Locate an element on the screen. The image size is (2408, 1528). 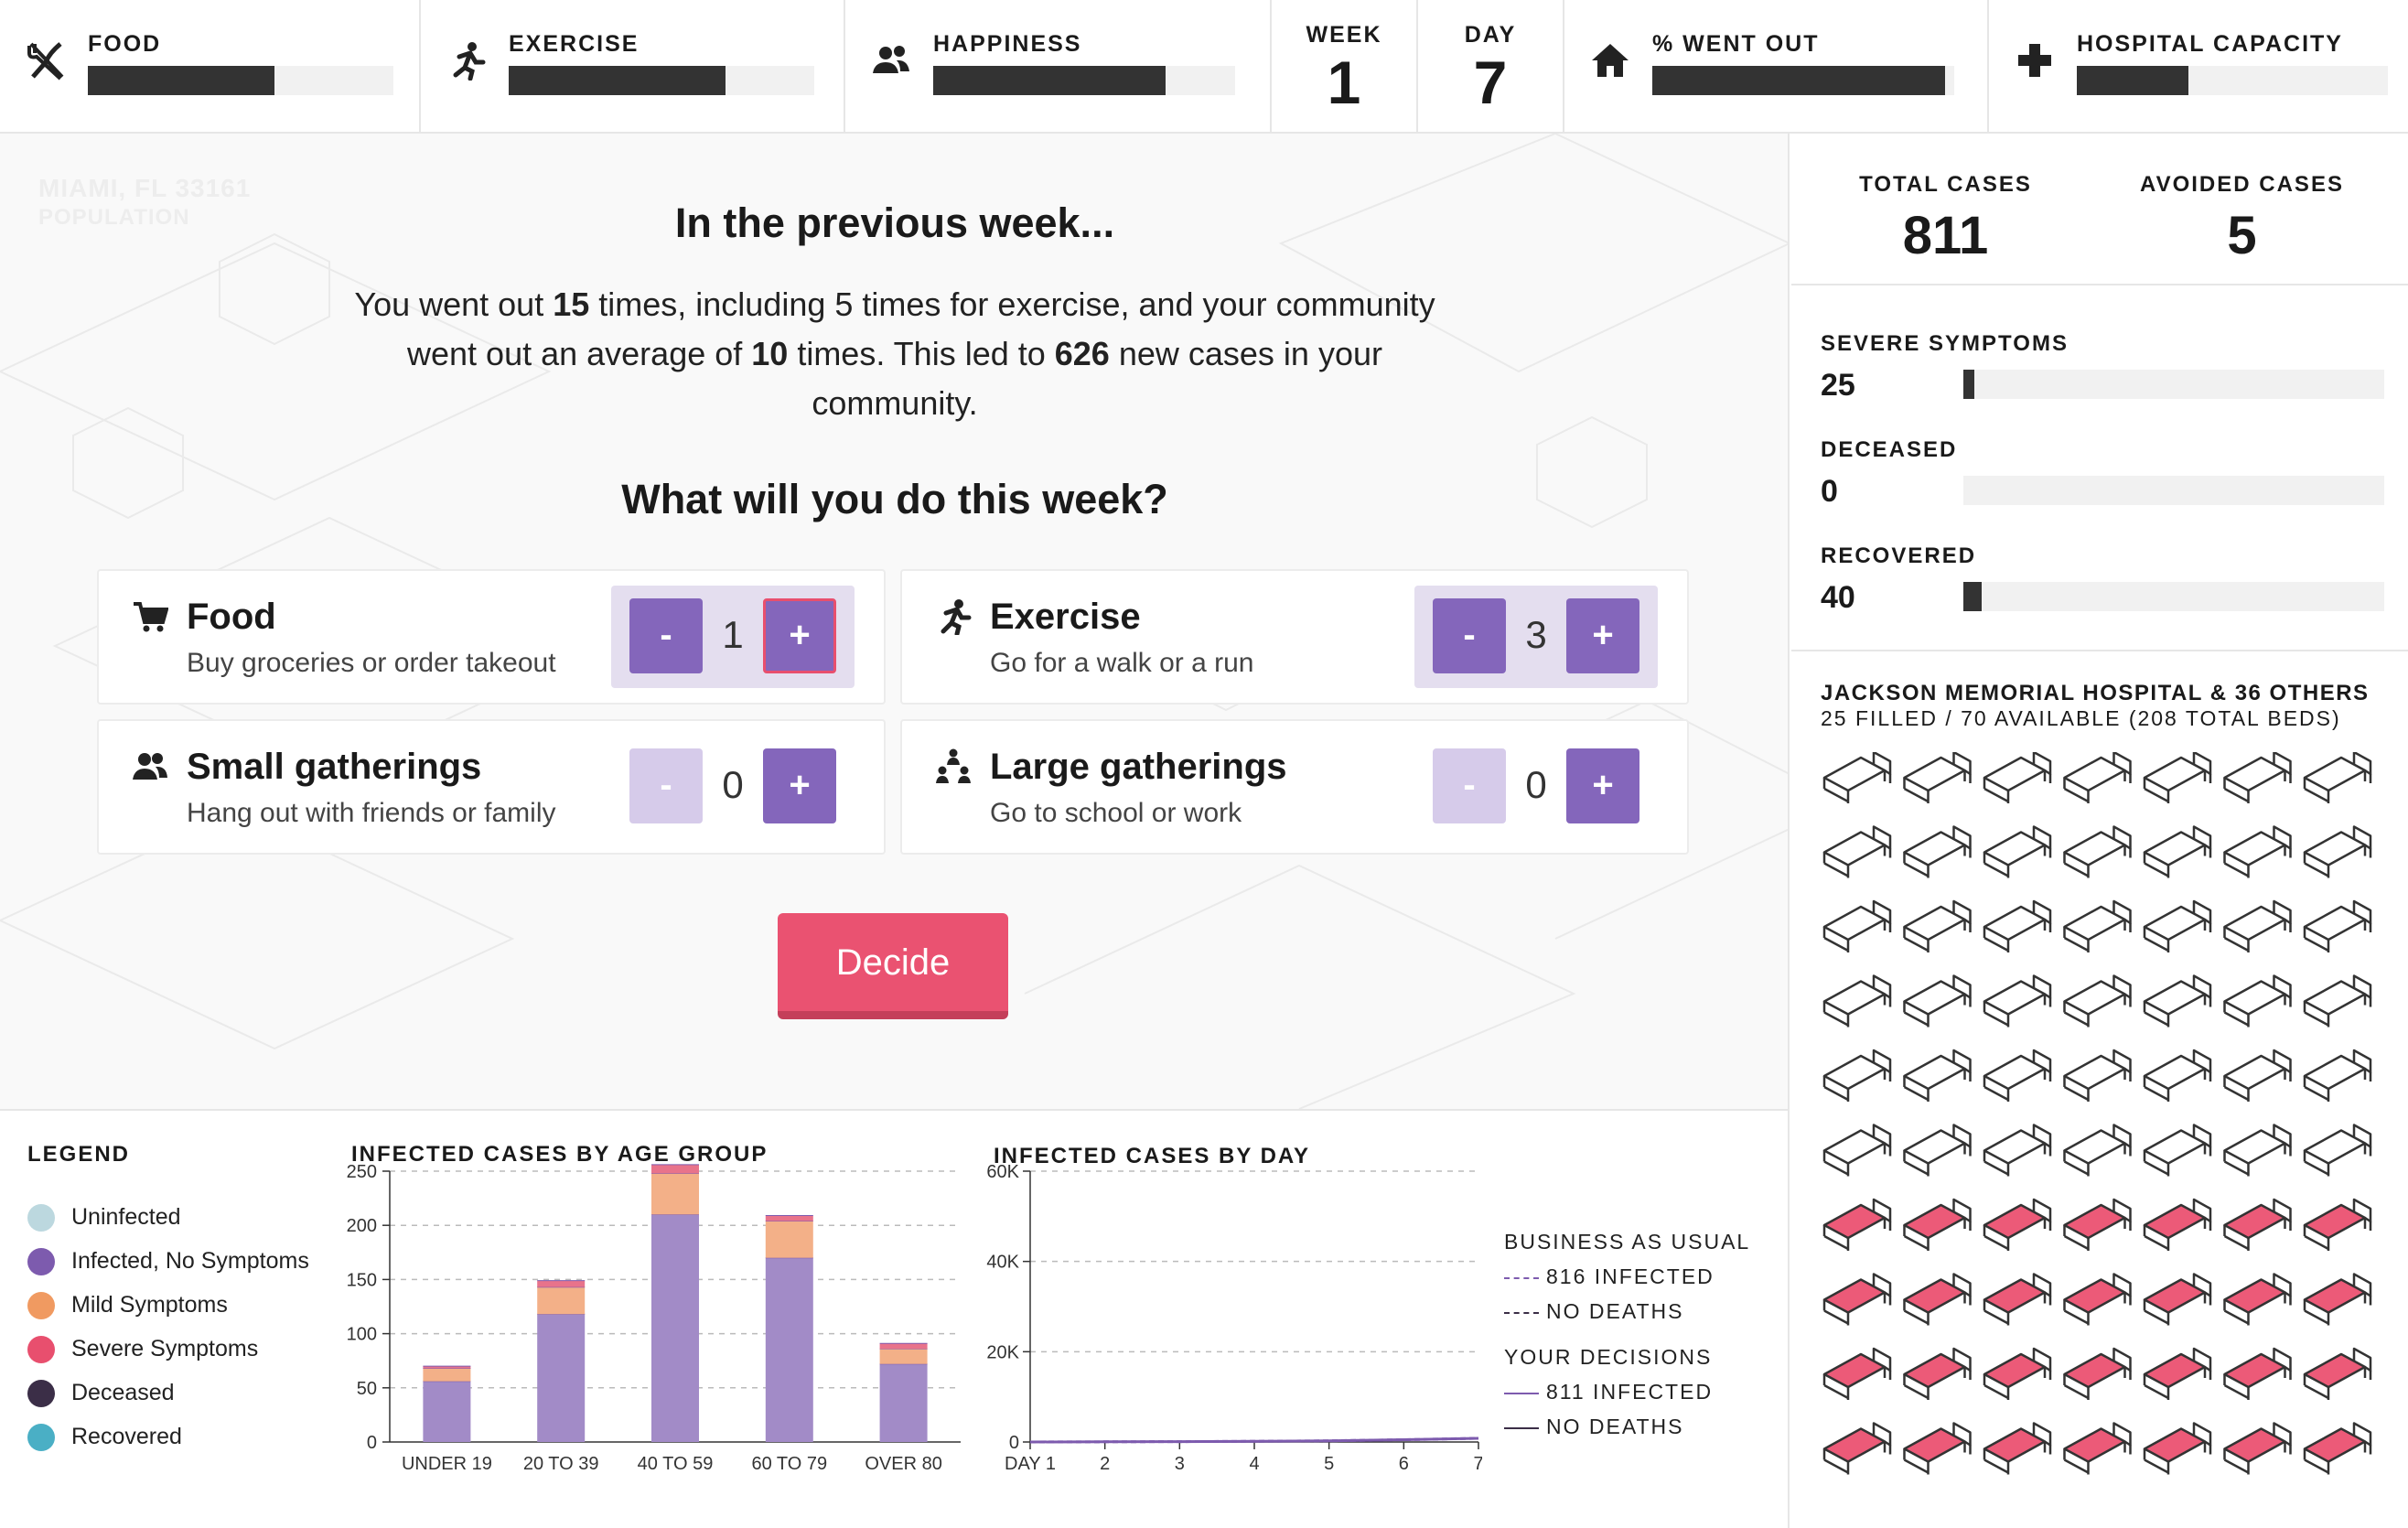
people-icon is located at coordinates (891, 59).